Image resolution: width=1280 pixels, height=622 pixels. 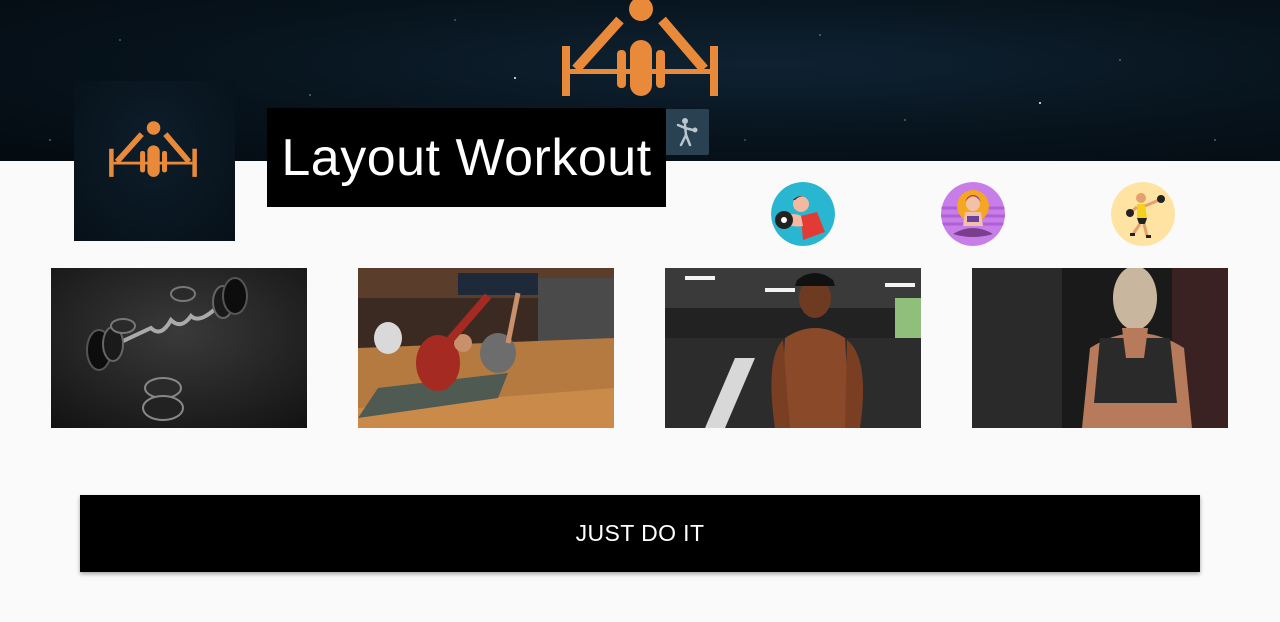 I want to click on gallery-photo-muscular-man, so click(x=793, y=348).